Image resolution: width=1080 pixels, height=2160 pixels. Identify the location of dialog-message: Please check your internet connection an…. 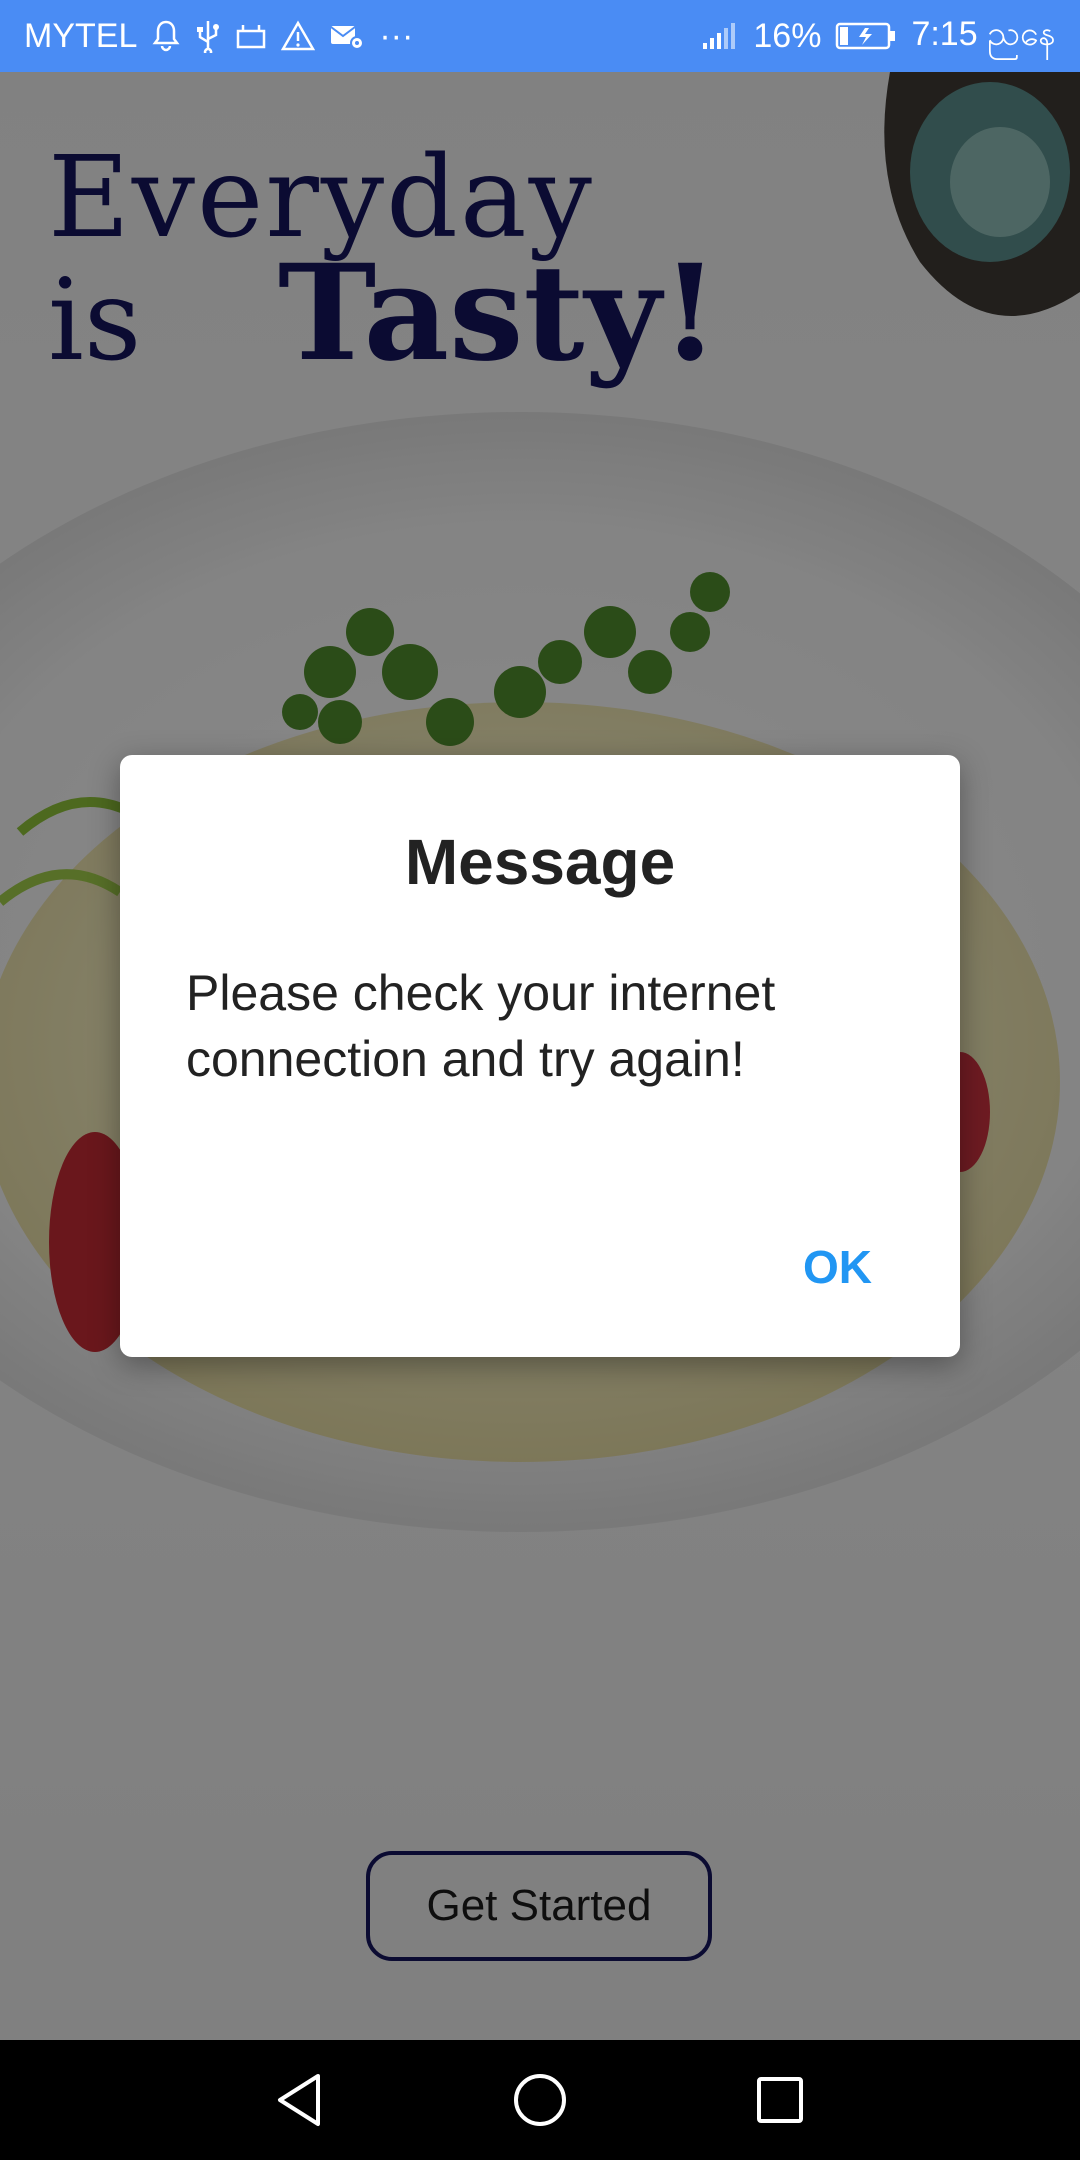
(481, 1026).